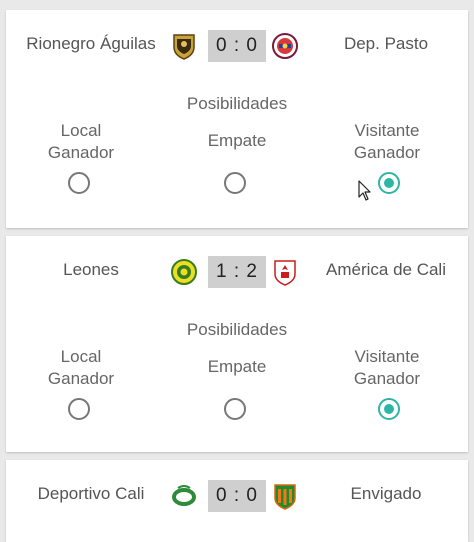 This screenshot has height=542, width=474. I want to click on away-team-name: Envigado, so click(386, 493).